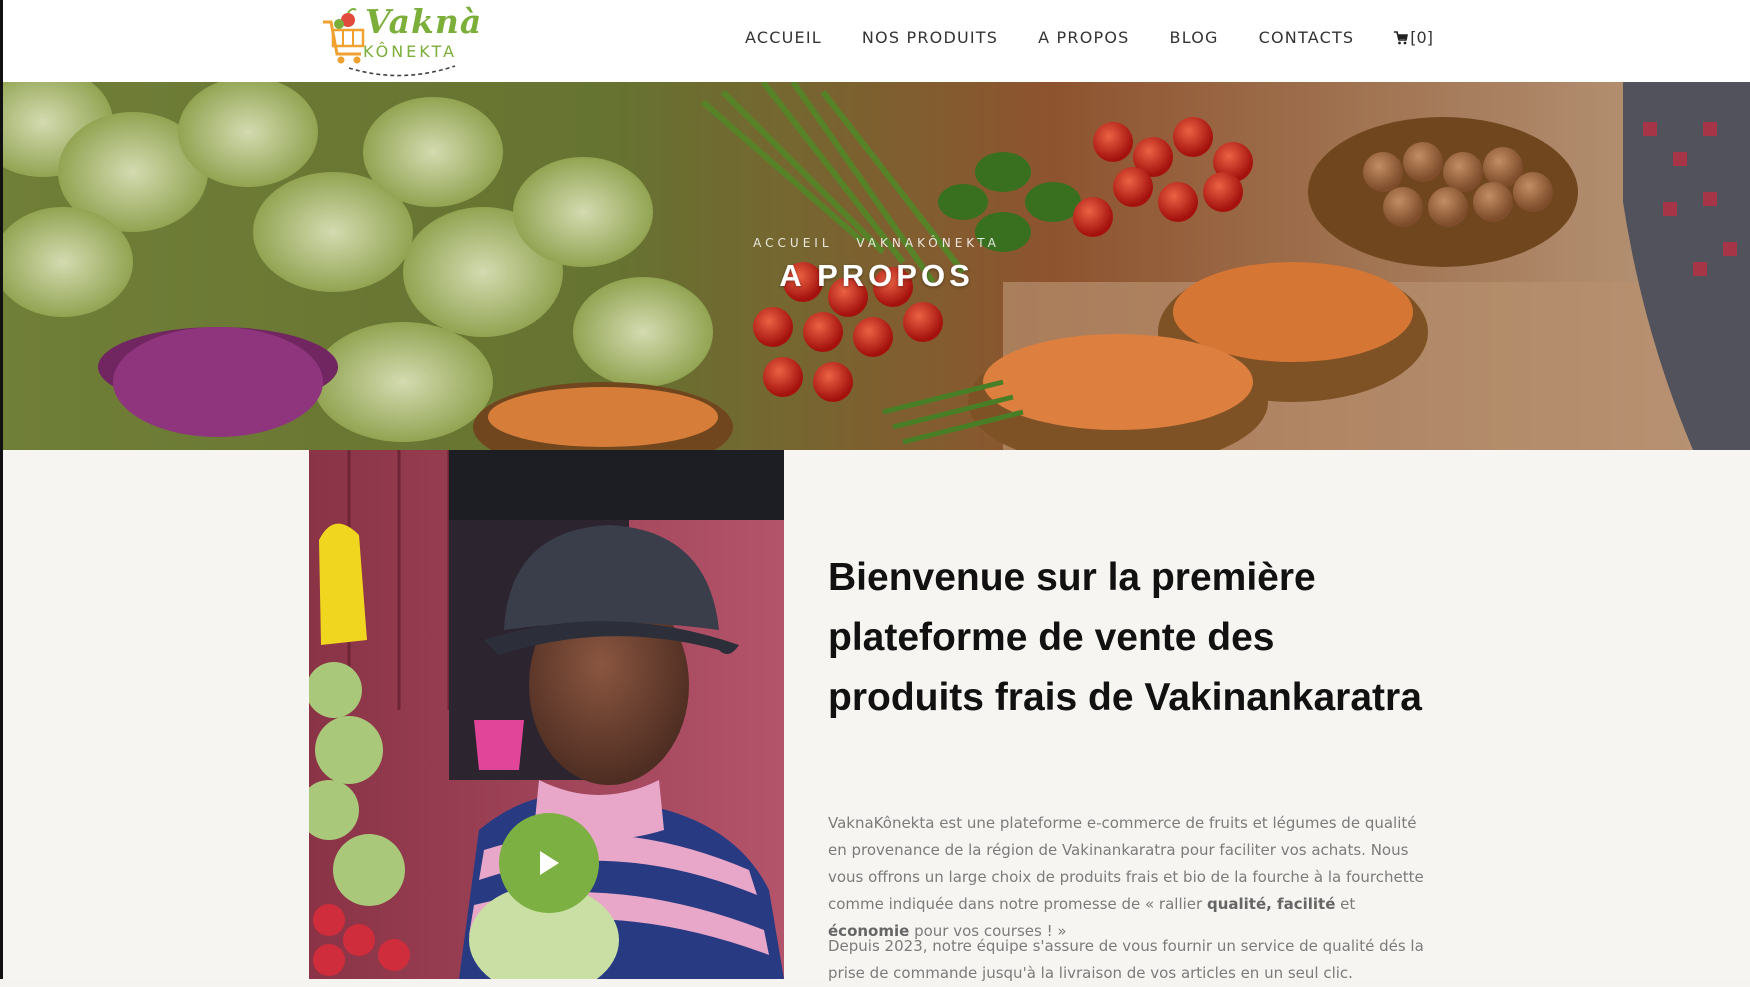 The width and height of the screenshot is (1750, 987). I want to click on vendor-video-thumbnail, so click(546, 714).